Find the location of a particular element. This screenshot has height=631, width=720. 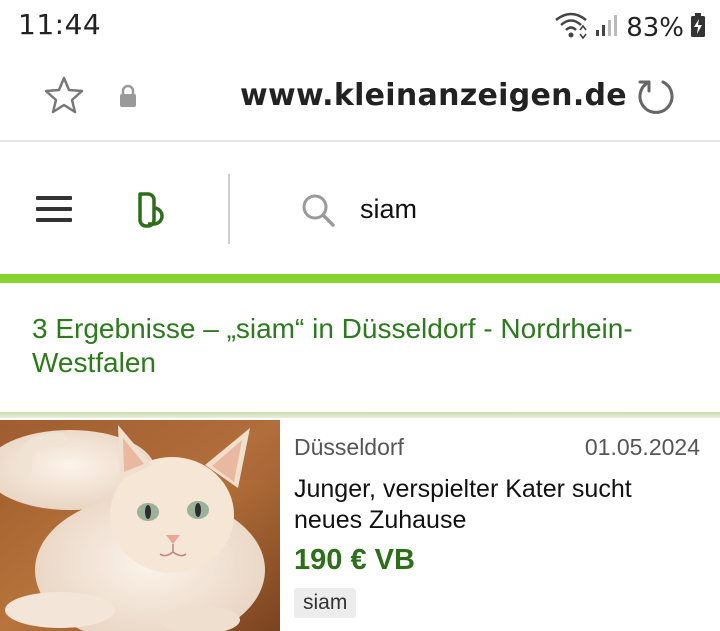

listing-price: 190 € VB is located at coordinates (354, 560).